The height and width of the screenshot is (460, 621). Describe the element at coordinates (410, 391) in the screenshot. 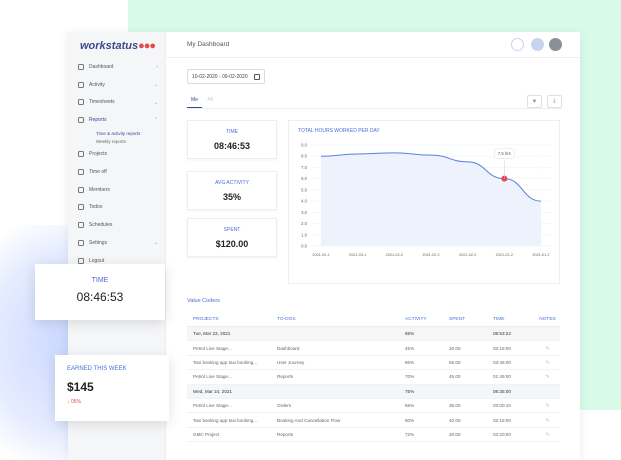

I see `cell-activity: 75%` at that location.